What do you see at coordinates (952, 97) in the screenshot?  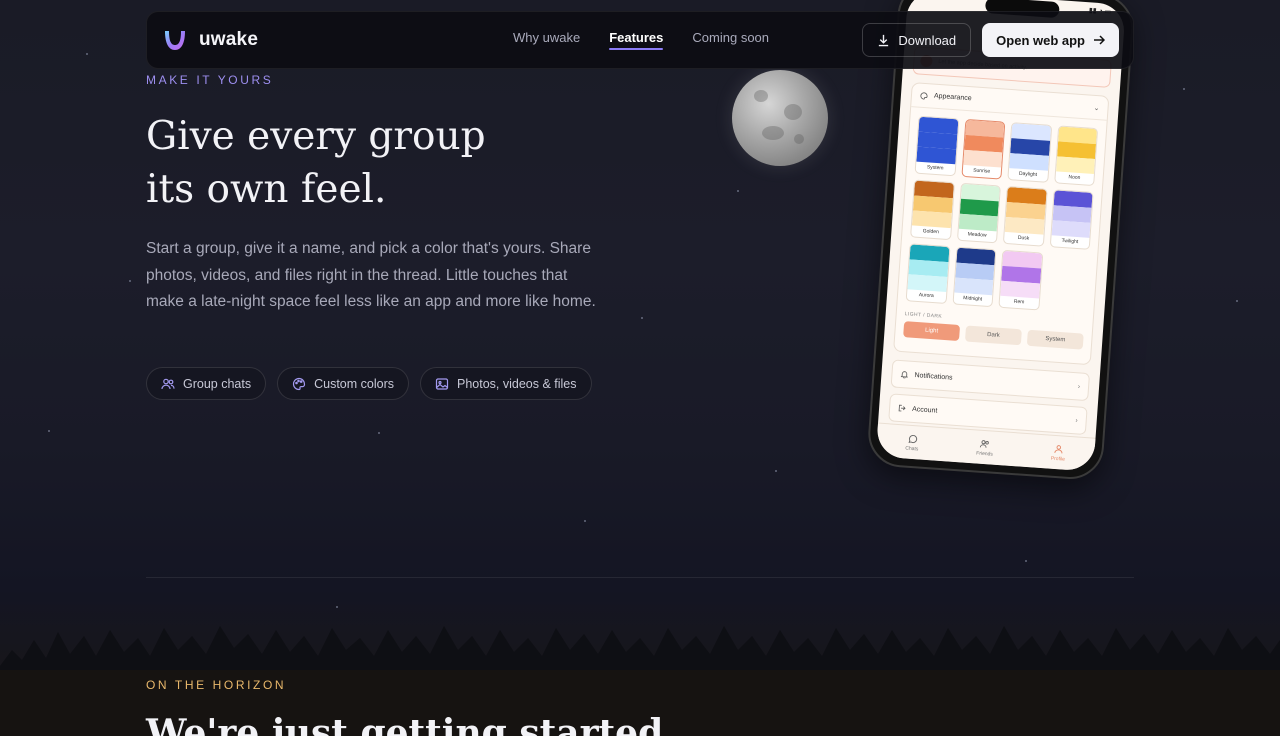 I see `appearance-title: Appearance` at bounding box center [952, 97].